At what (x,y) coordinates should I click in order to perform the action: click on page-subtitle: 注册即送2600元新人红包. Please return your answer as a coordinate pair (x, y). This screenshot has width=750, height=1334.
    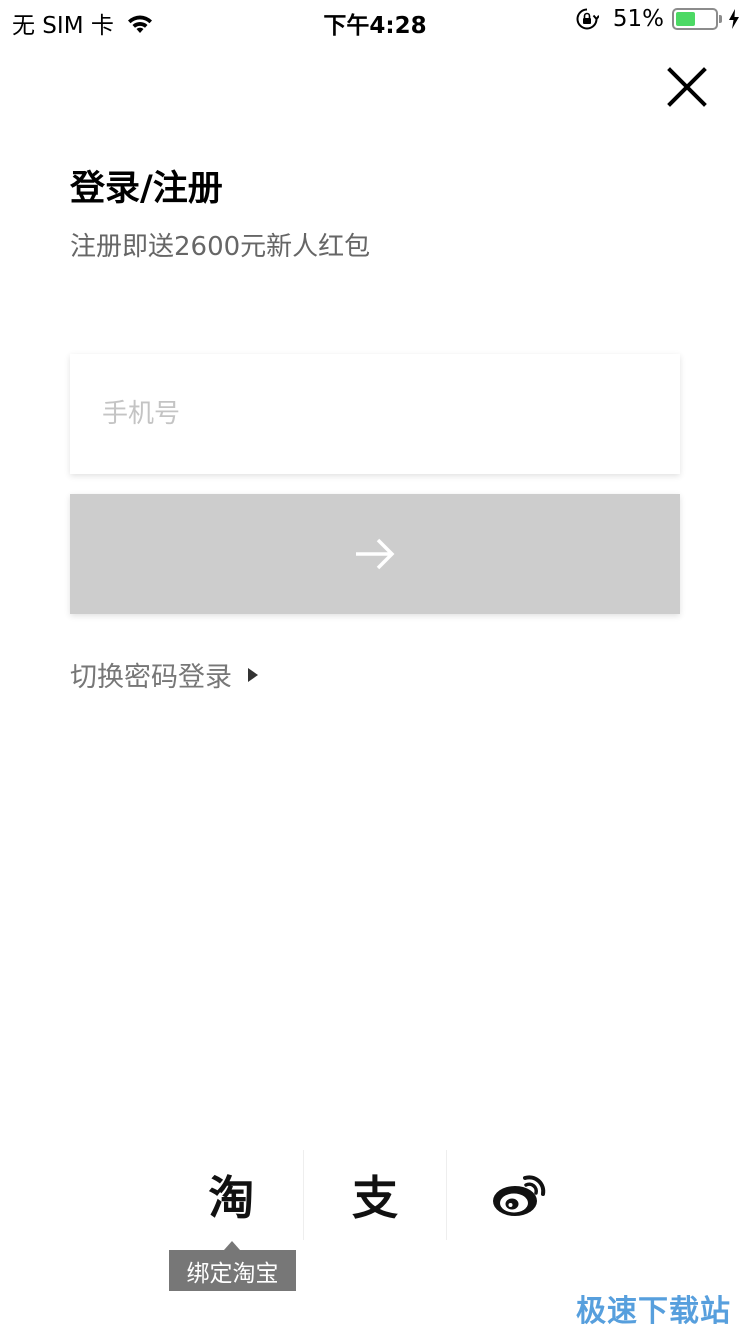
    Looking at the image, I should click on (220, 247).